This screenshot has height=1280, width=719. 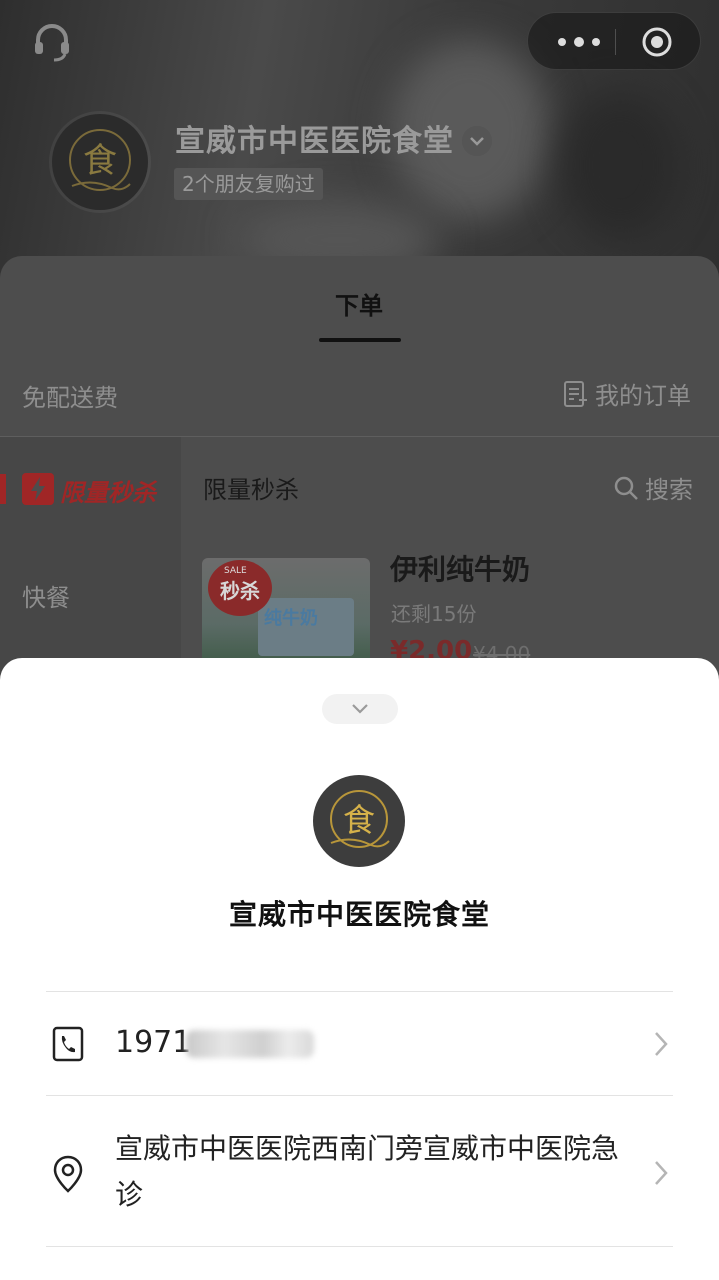 What do you see at coordinates (250, 1044) in the screenshot?
I see `phone-number-redacted` at bounding box center [250, 1044].